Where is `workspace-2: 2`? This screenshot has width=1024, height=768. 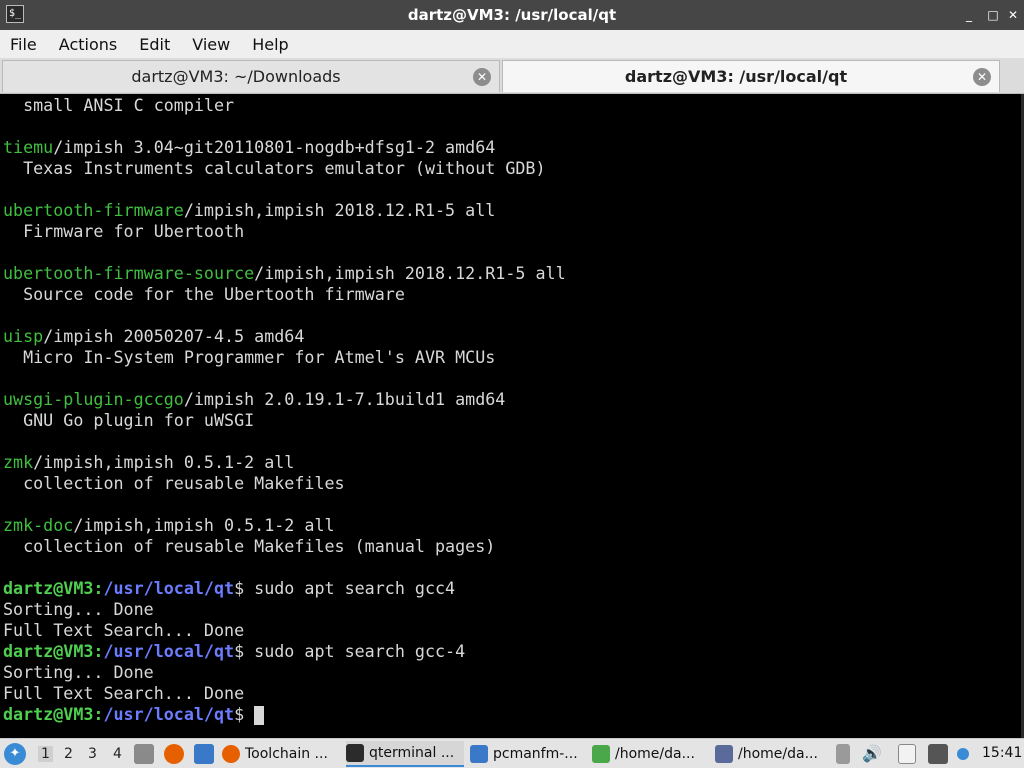 workspace-2: 2 is located at coordinates (68, 754).